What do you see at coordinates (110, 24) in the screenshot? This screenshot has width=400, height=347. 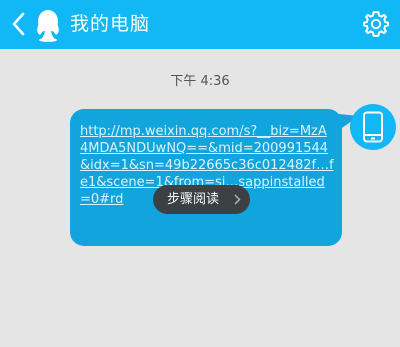 I see `page-title: 我的电脑` at bounding box center [110, 24].